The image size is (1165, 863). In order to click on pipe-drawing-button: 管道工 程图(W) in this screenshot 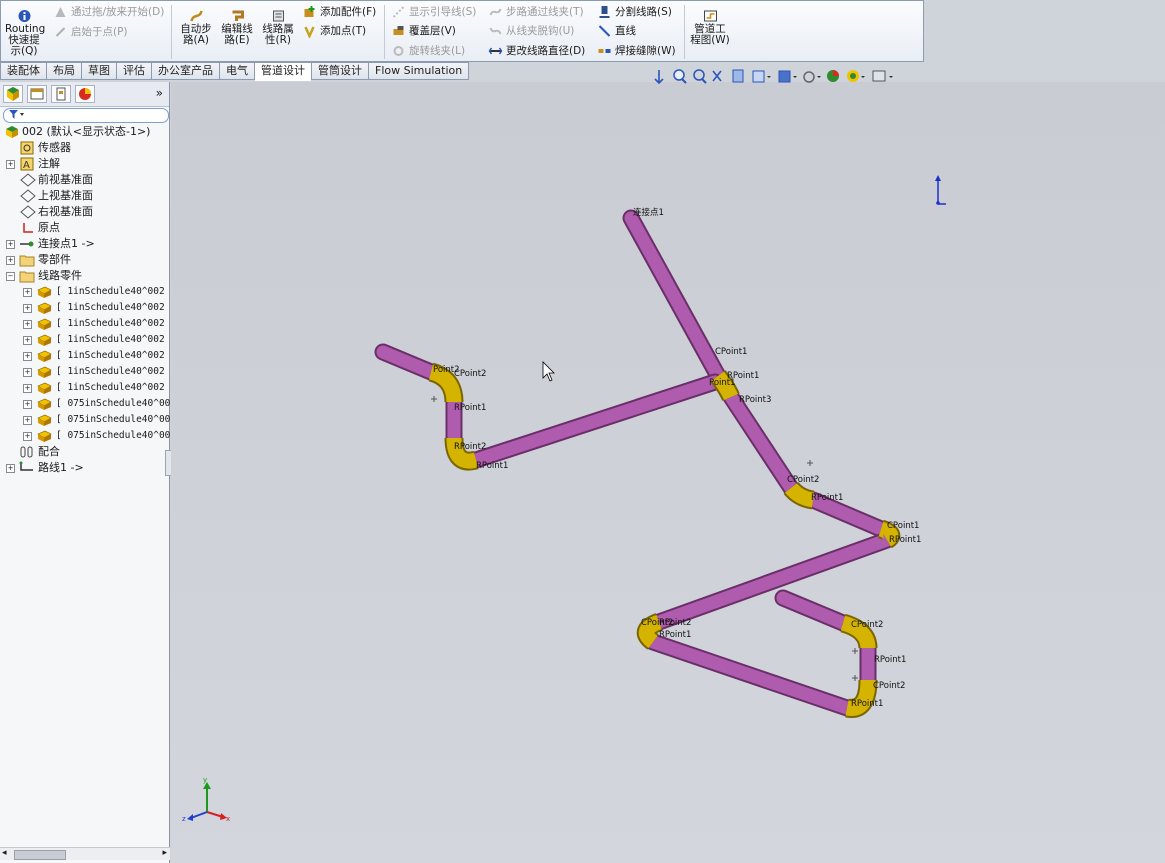, I will do `click(710, 27)`.